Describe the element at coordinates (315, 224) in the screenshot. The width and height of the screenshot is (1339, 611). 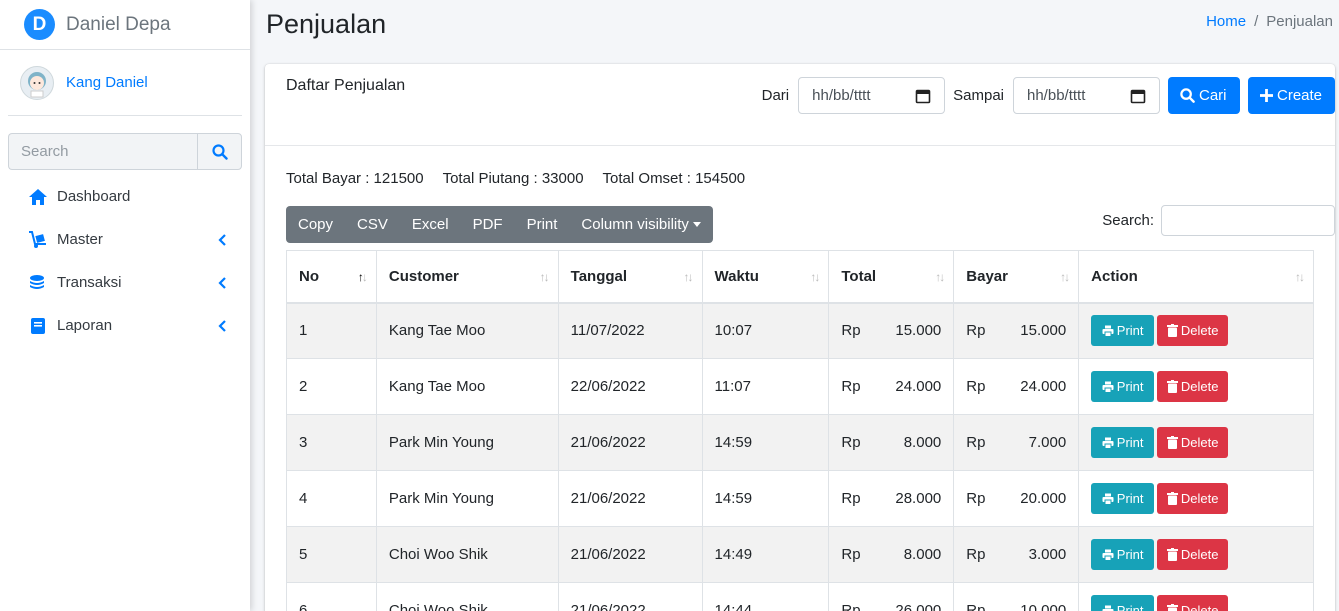
I see `copy-button: Copy` at that location.